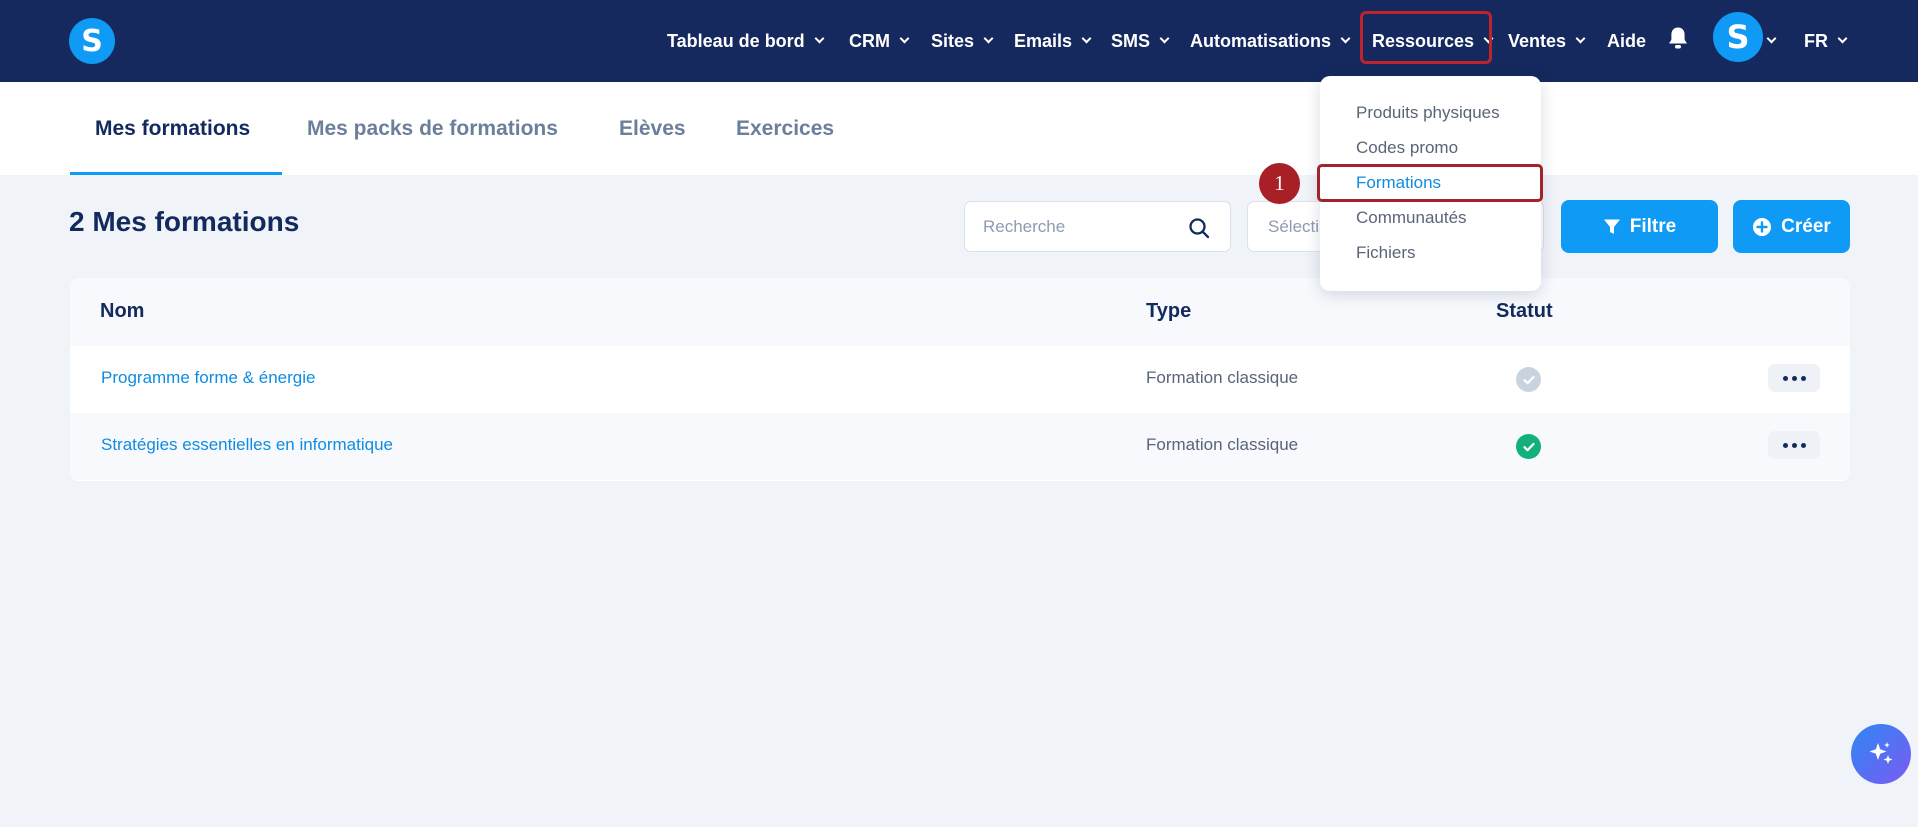 Image resolution: width=1918 pixels, height=827 pixels. Describe the element at coordinates (172, 128) in the screenshot. I see `tab-mes-formations: Mes formations` at that location.